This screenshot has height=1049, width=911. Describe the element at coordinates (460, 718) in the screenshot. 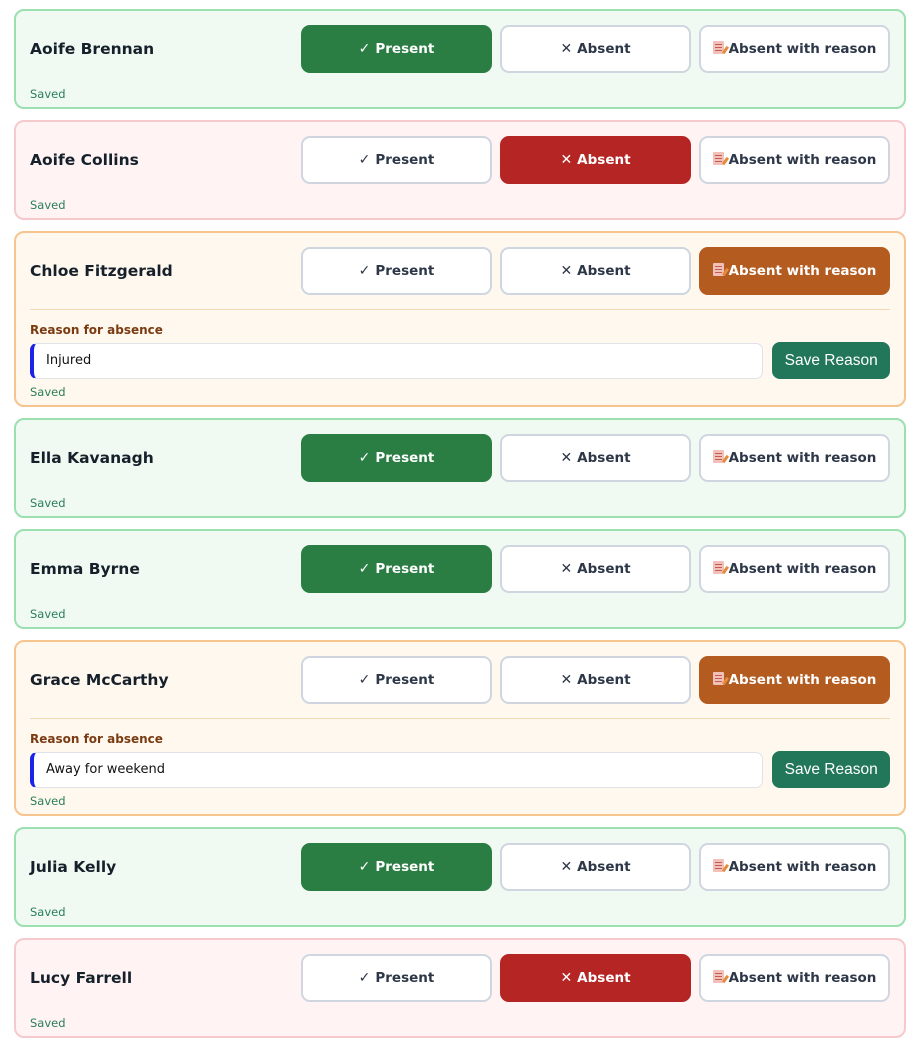

I see `reason-divider` at that location.